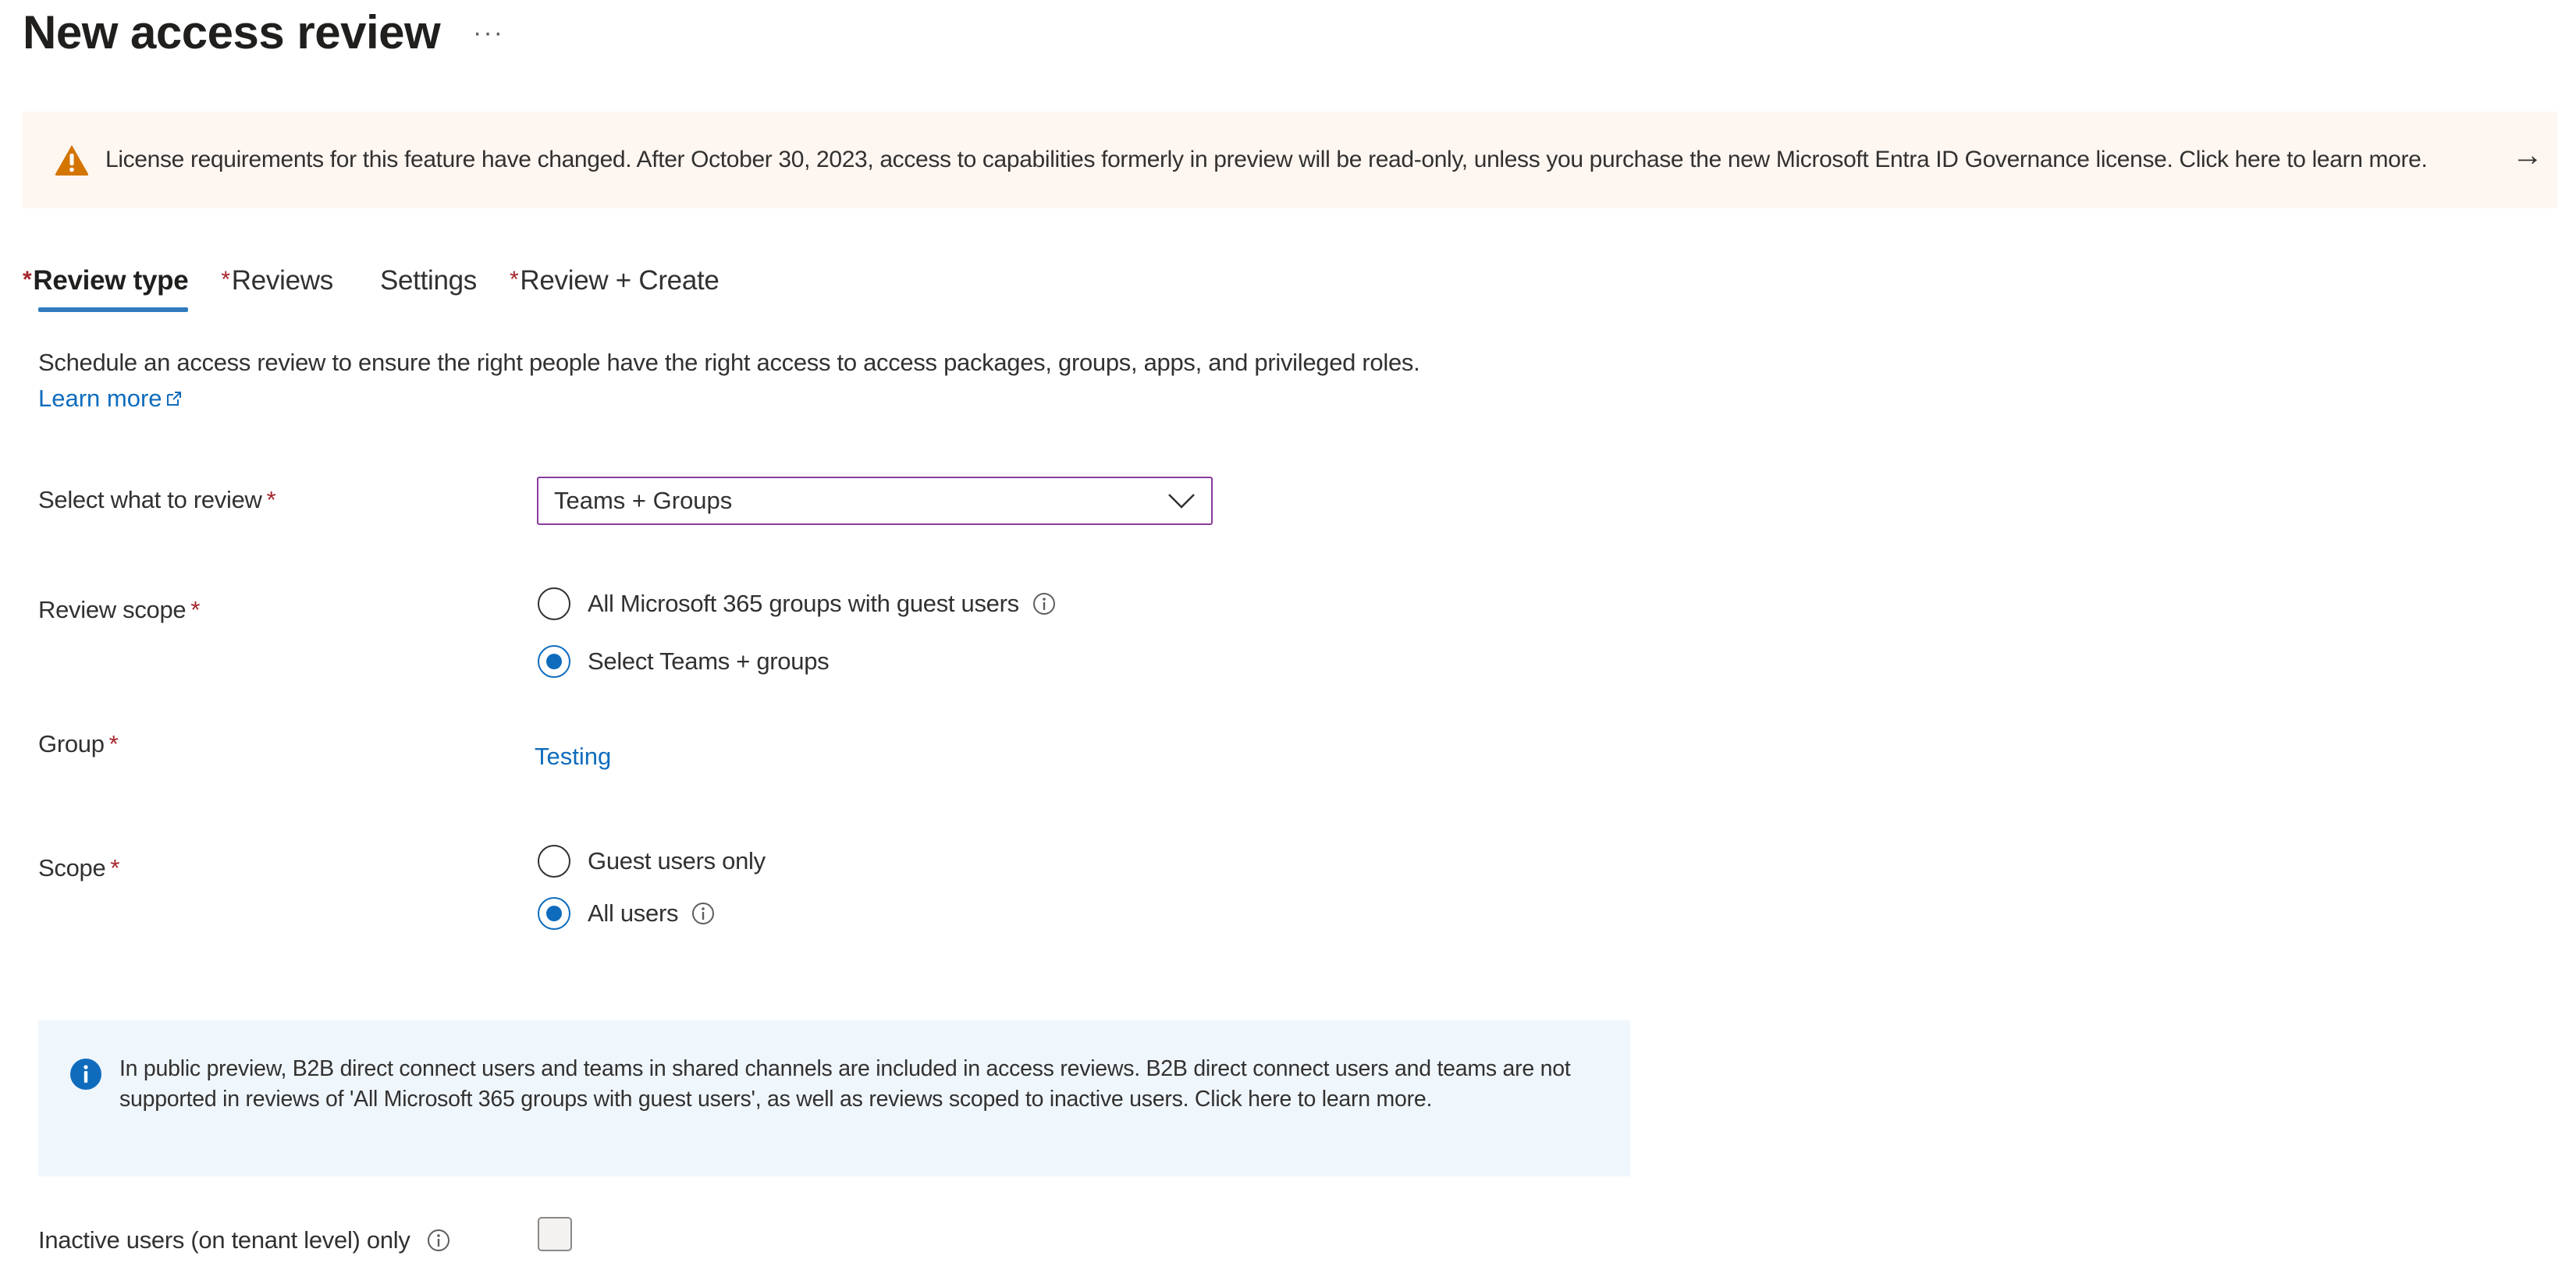 The image size is (2576, 1277). What do you see at coordinates (573, 757) in the screenshot?
I see `group-testing-link: Testing` at bounding box center [573, 757].